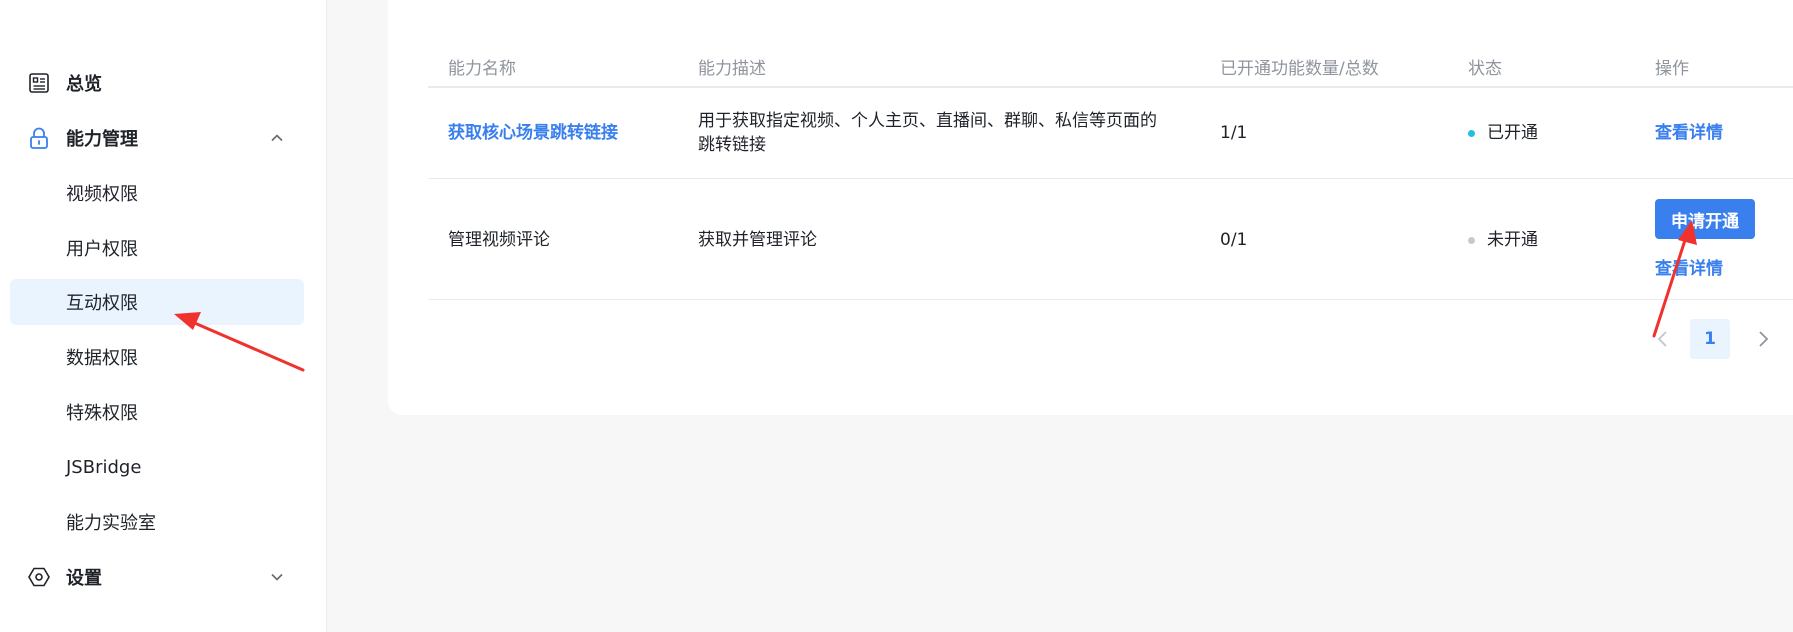 This screenshot has width=1793, height=632. What do you see at coordinates (1110, 239) in the screenshot?
I see `table-row: 管理视频评论 获取并管理评论 0/1 未开通 申请开通 查看详情` at bounding box center [1110, 239].